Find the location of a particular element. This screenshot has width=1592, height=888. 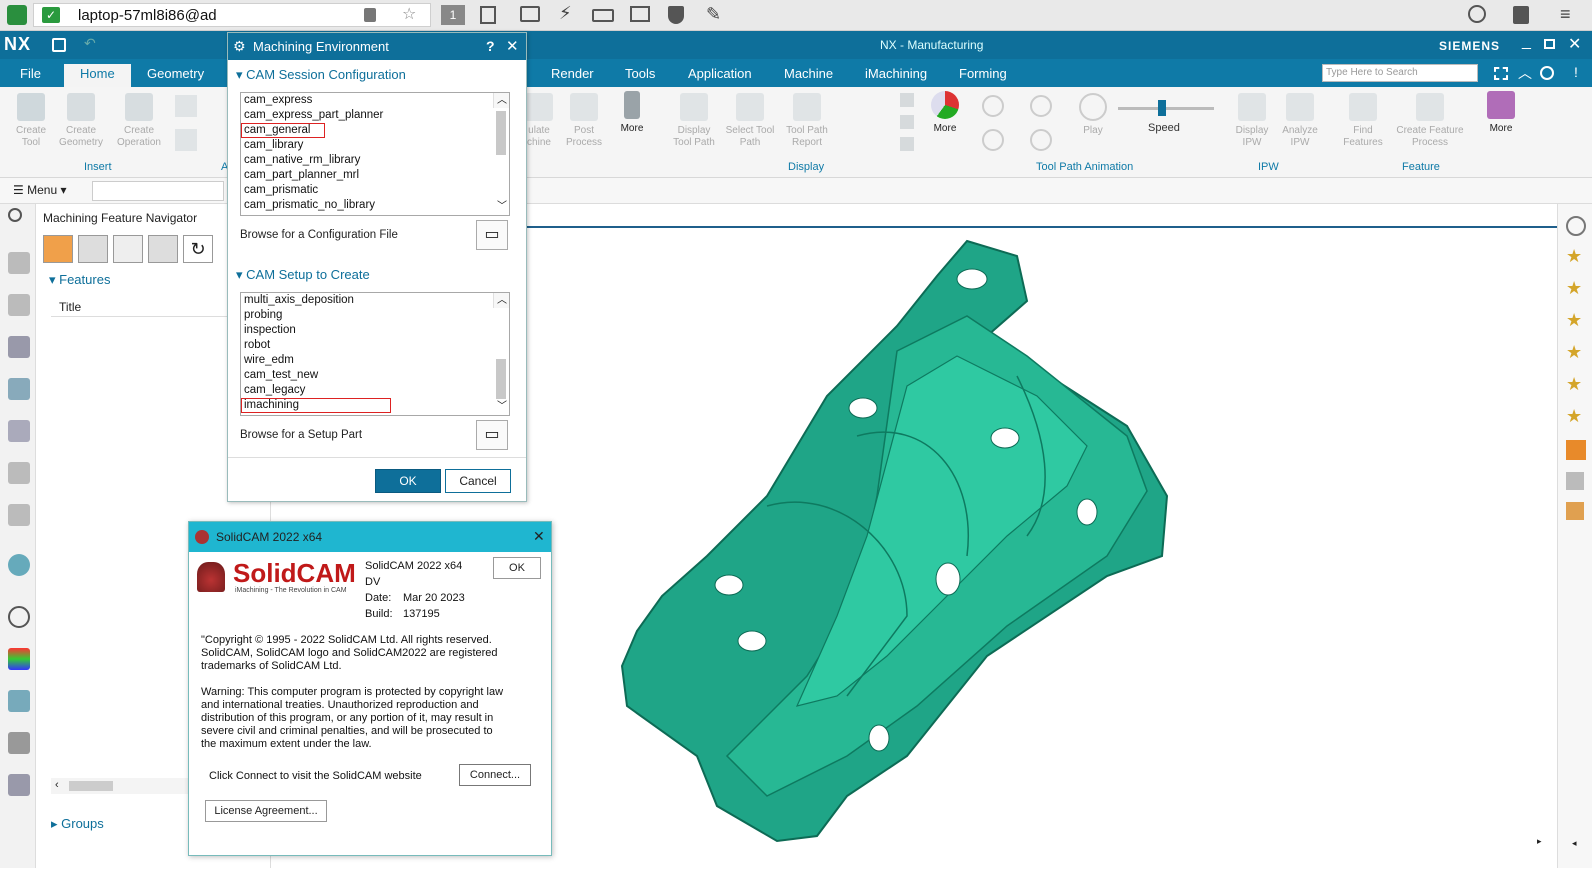

collapse-ribbon-icon: ︿ is located at coordinates (1525, 73).